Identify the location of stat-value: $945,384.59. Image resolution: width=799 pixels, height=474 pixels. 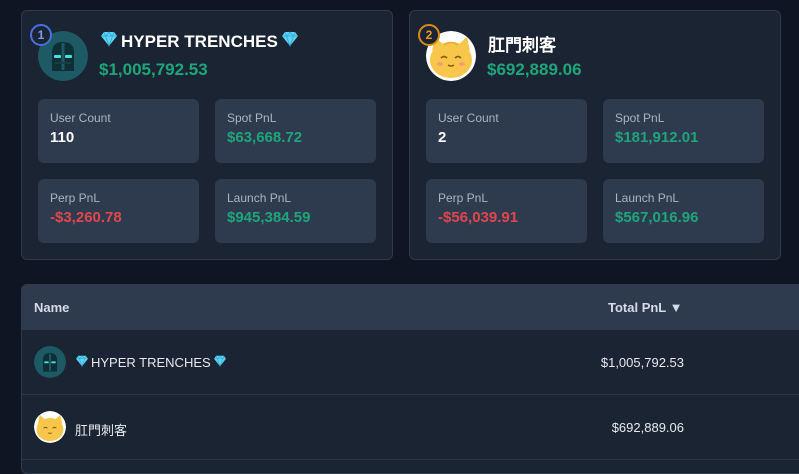
(269, 217).